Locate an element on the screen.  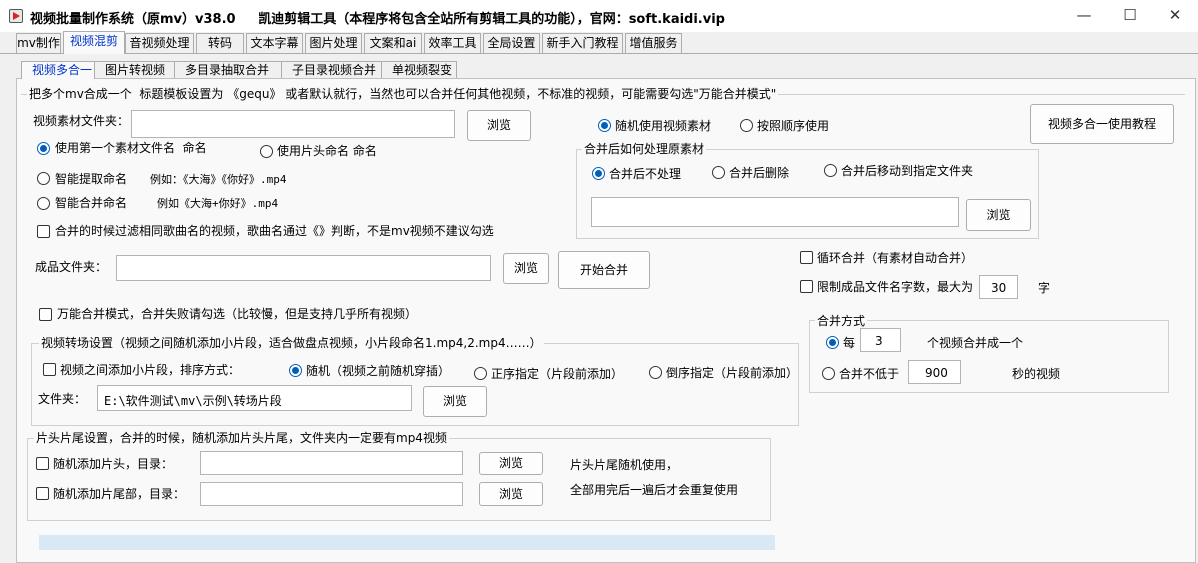
head-tail-note-2: 全部用完后一遍后才会重复使用 is located at coordinates (654, 490).